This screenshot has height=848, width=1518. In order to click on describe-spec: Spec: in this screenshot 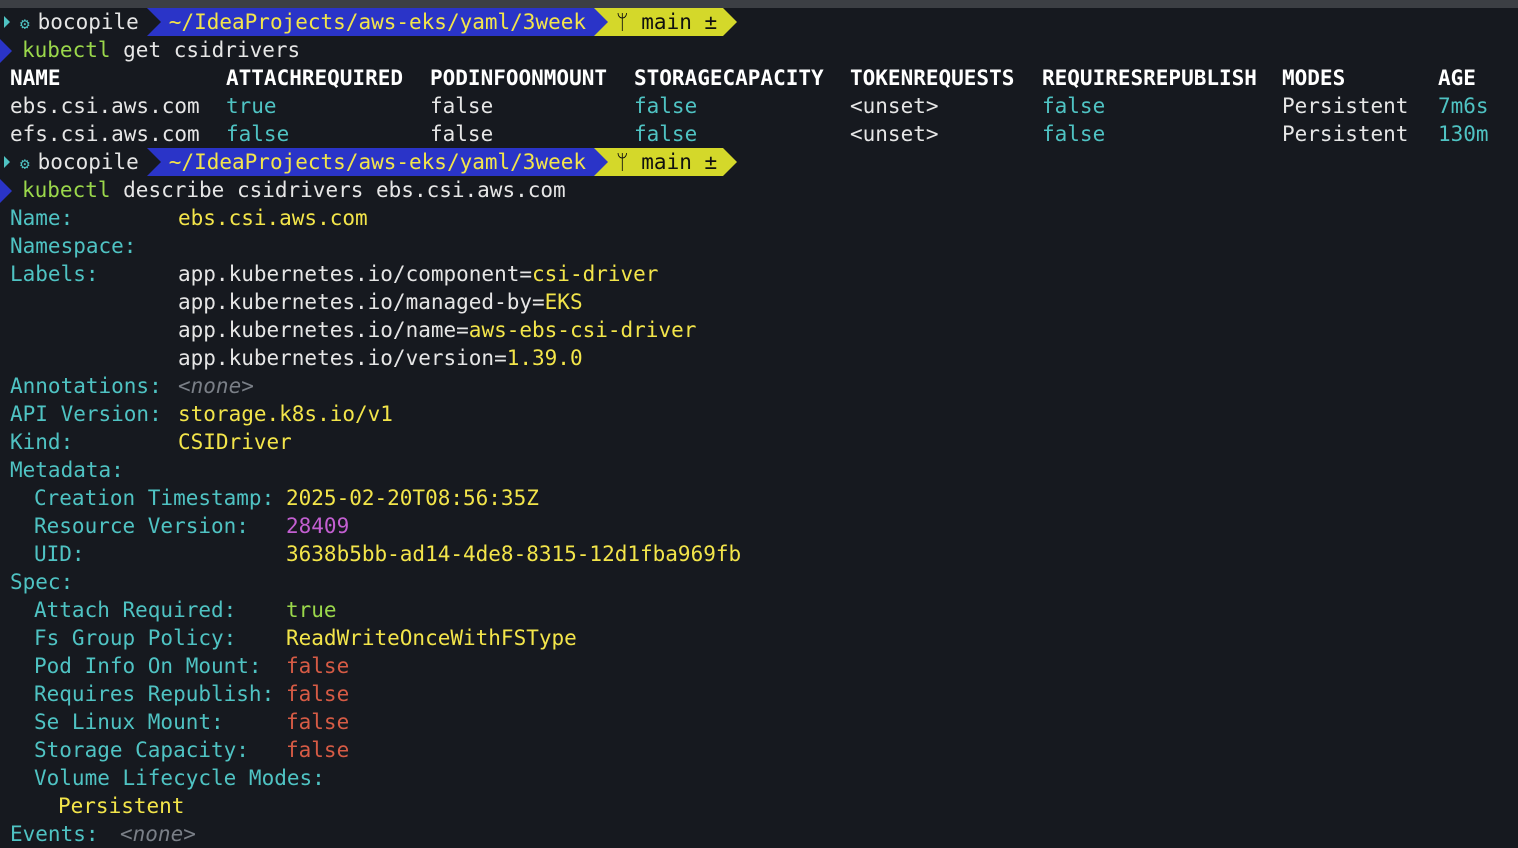, I will do `click(764, 582)`.